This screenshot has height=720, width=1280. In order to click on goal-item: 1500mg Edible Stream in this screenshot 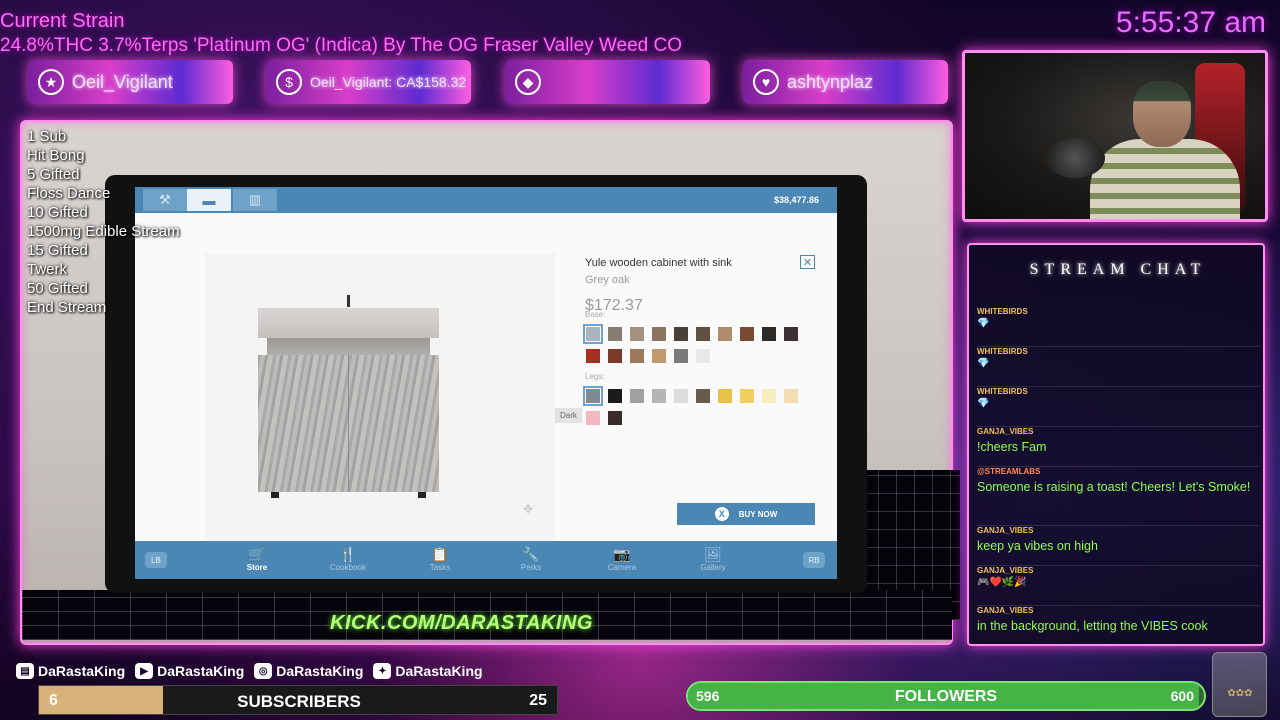, I will do `click(103, 231)`.